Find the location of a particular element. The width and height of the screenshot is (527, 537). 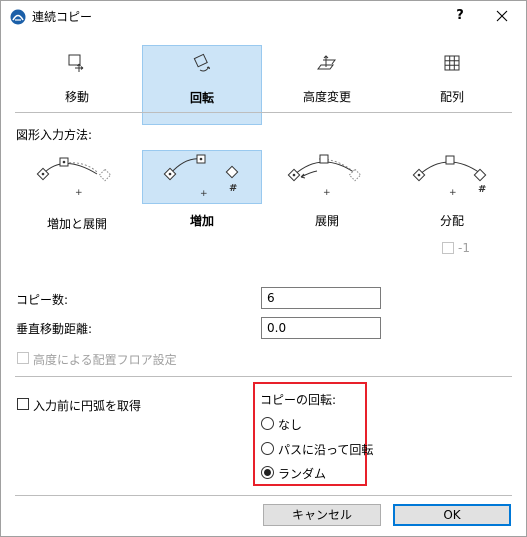

method-spread: + is located at coordinates (327, 177).